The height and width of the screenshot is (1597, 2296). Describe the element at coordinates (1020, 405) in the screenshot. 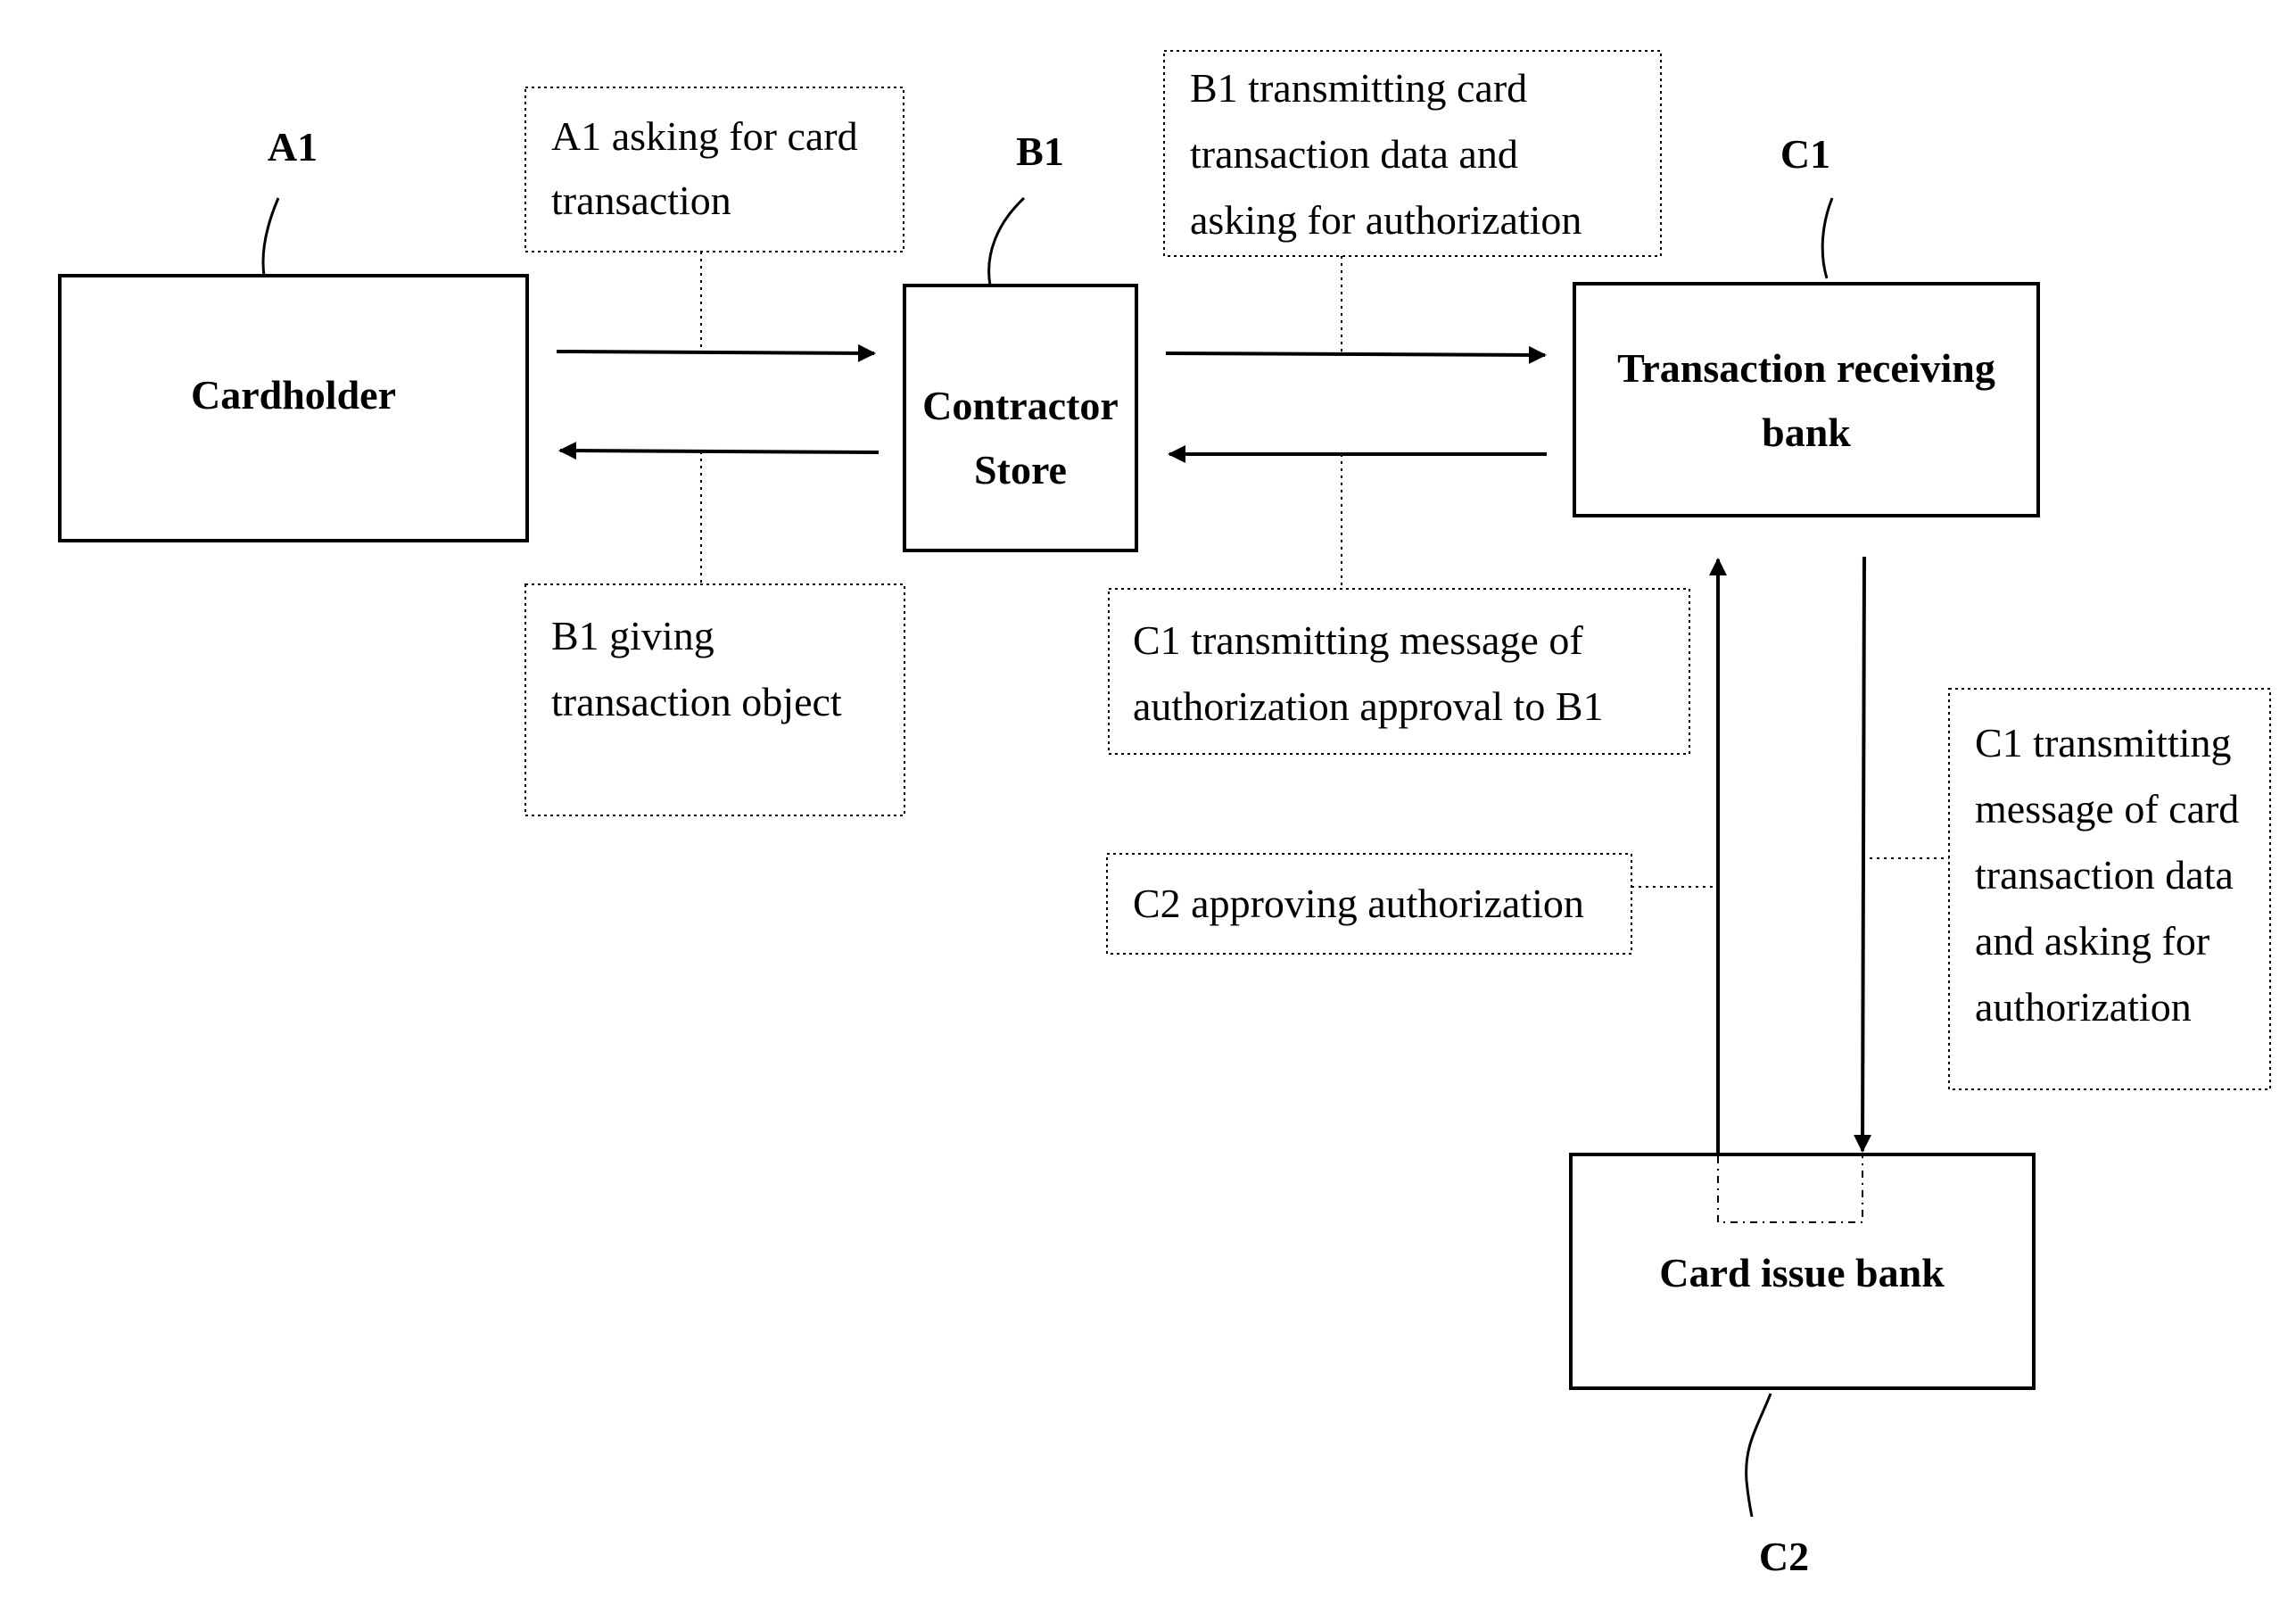

I see `contractor-store-label-line1: Contractor` at that location.